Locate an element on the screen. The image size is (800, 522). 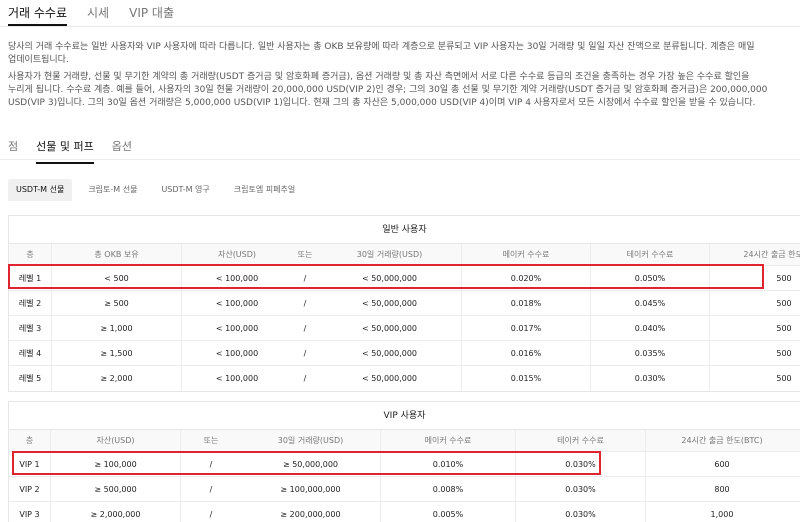
table-cell: 0.020% is located at coordinates (526, 278).